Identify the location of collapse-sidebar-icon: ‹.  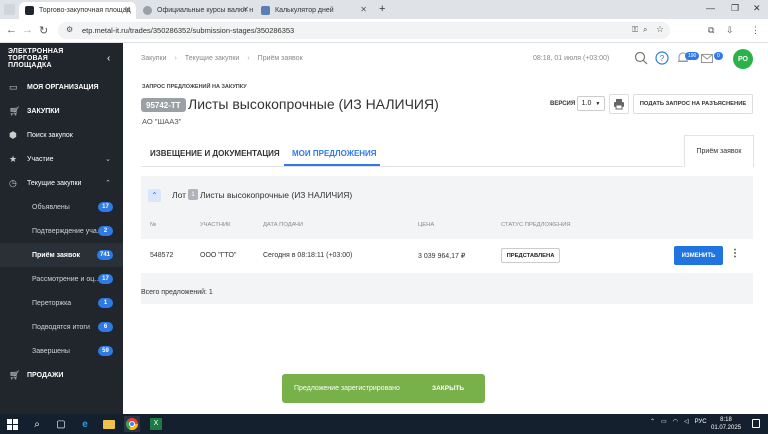
(108, 58).